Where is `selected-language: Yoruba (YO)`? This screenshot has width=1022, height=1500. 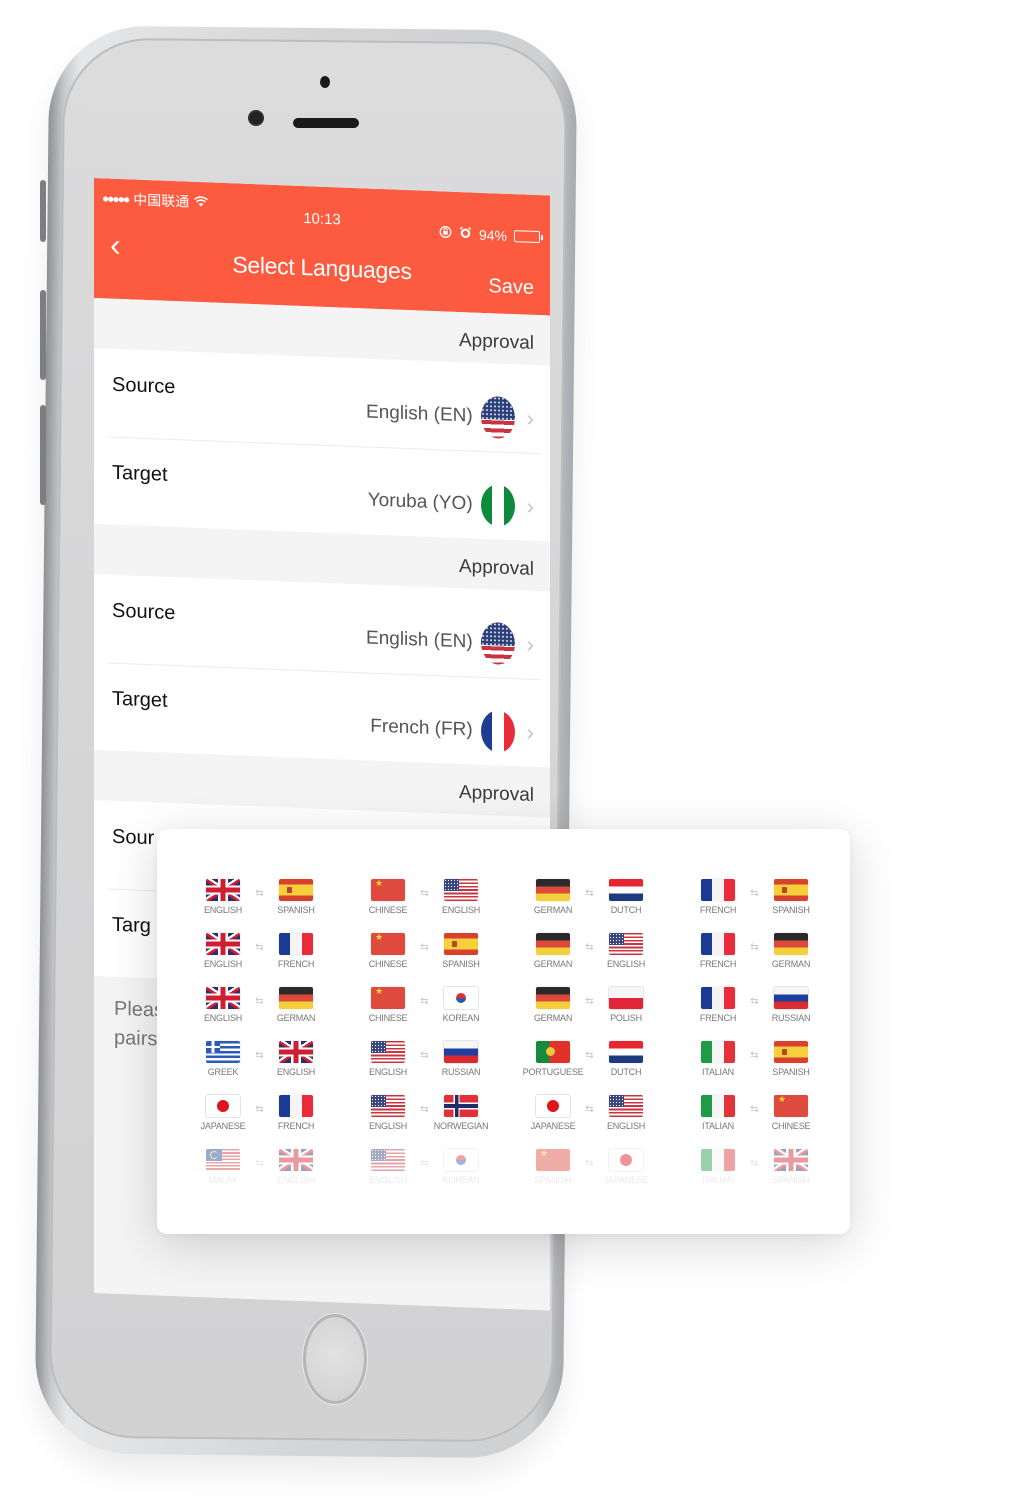 selected-language: Yoruba (YO) is located at coordinates (420, 502).